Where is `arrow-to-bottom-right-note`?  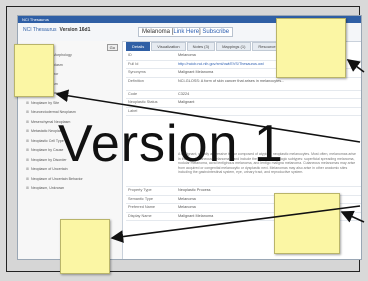 arrow-to-bottom-right-note is located at coordinates (352, 216).